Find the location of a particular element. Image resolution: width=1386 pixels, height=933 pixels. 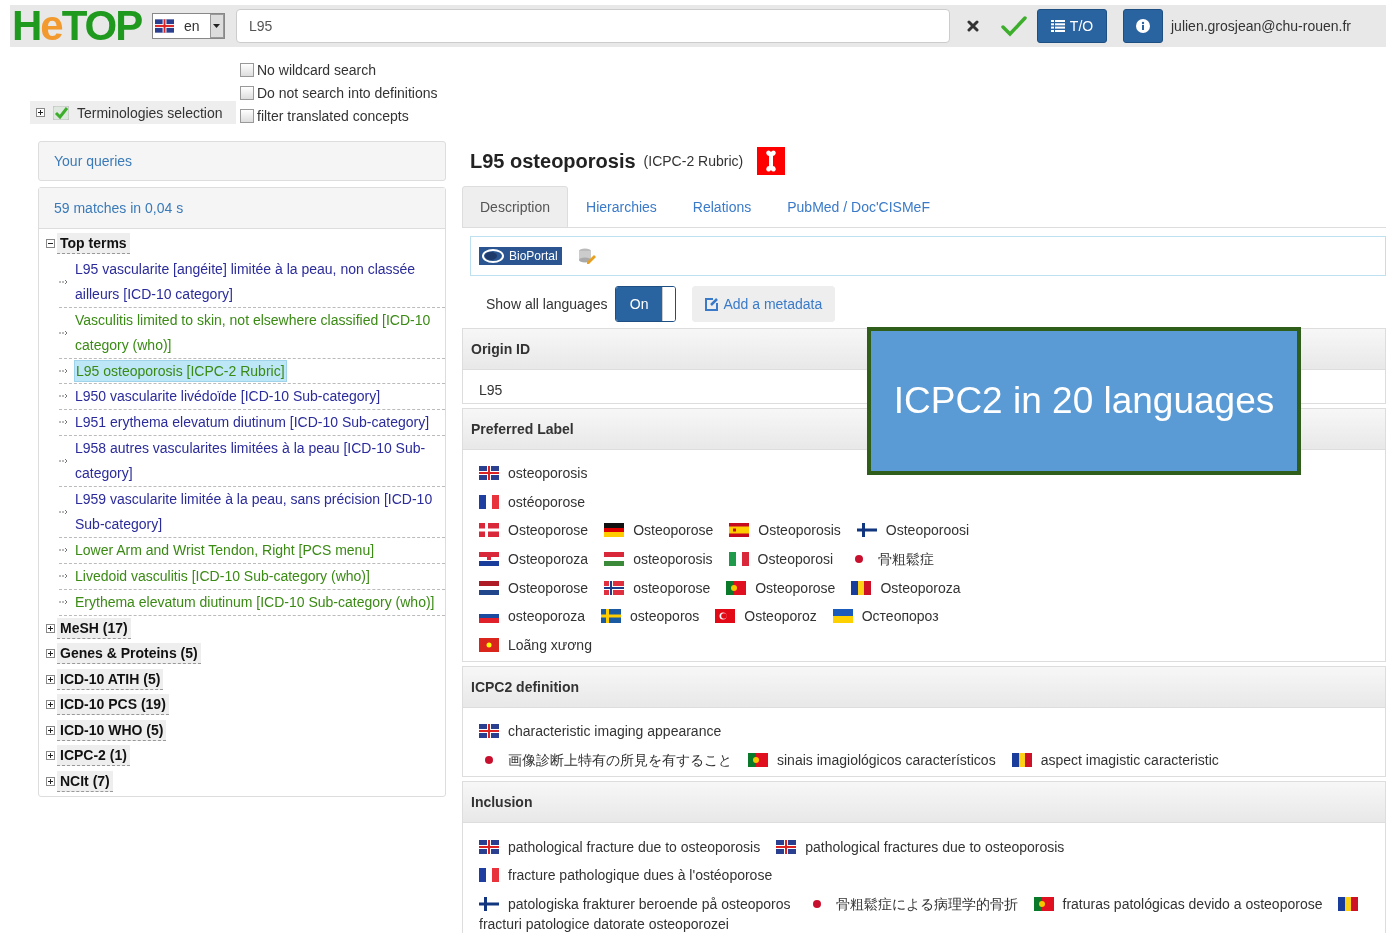

concept-type: (ICPC-2 Rubric) is located at coordinates (693, 161).